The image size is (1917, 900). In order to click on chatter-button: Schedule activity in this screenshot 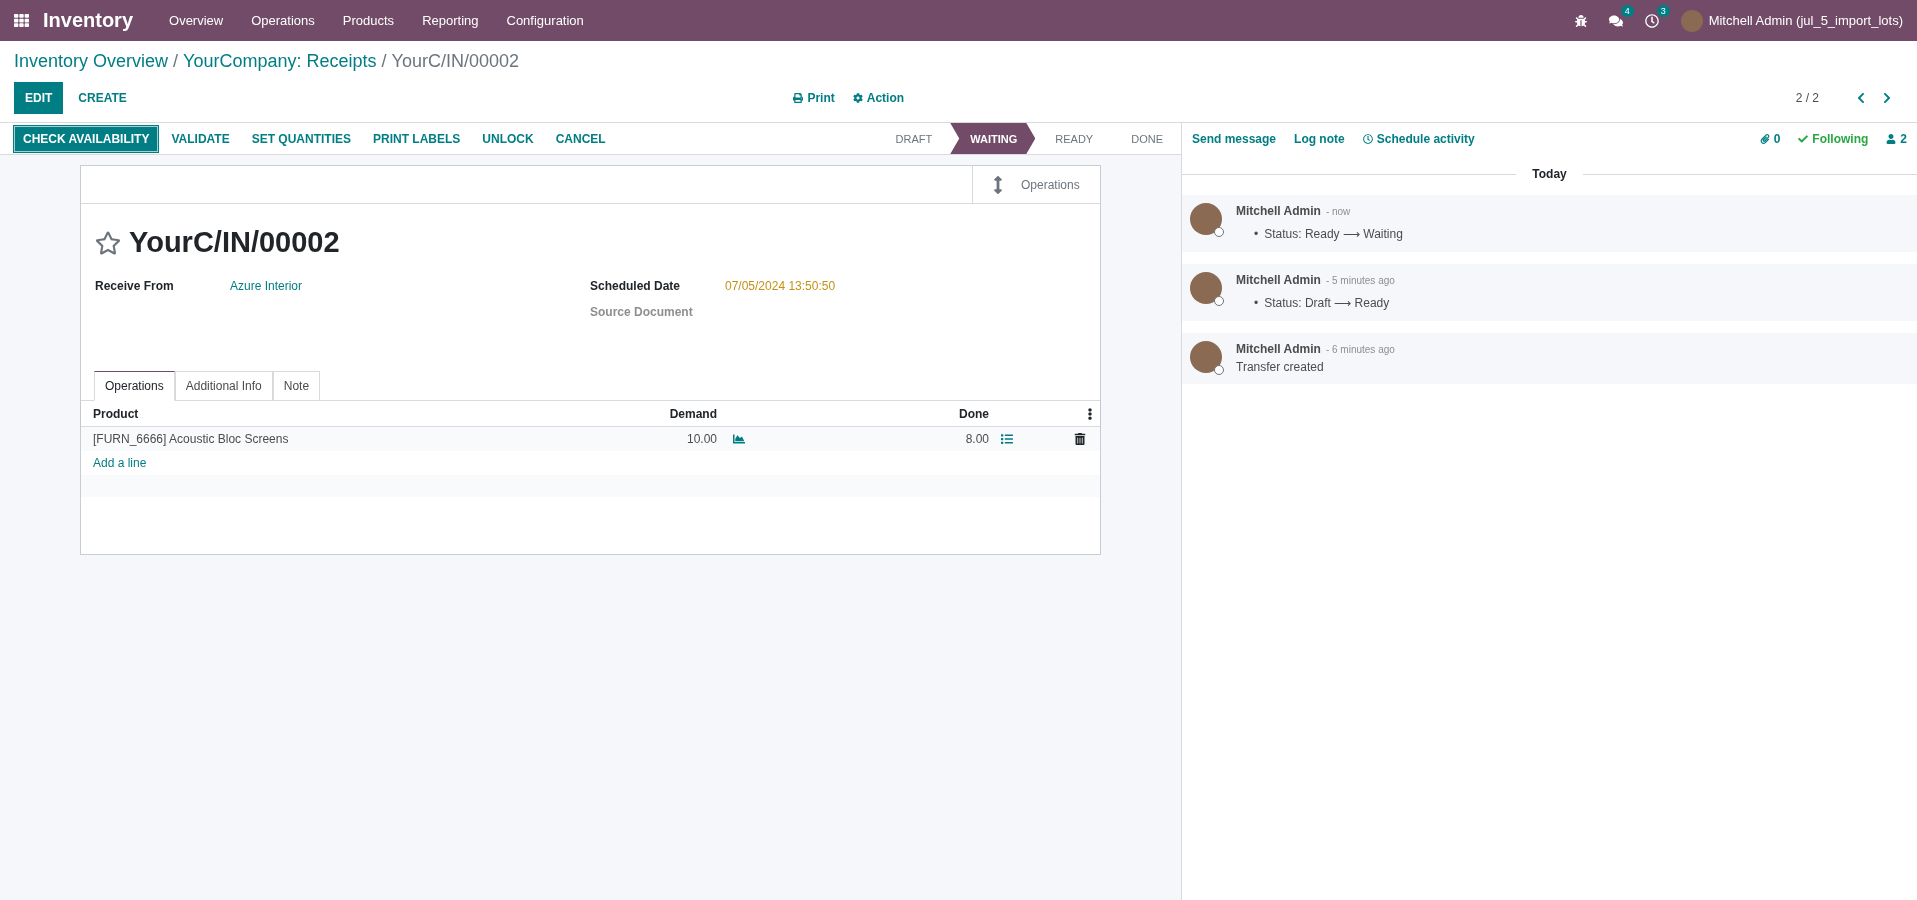, I will do `click(1418, 139)`.